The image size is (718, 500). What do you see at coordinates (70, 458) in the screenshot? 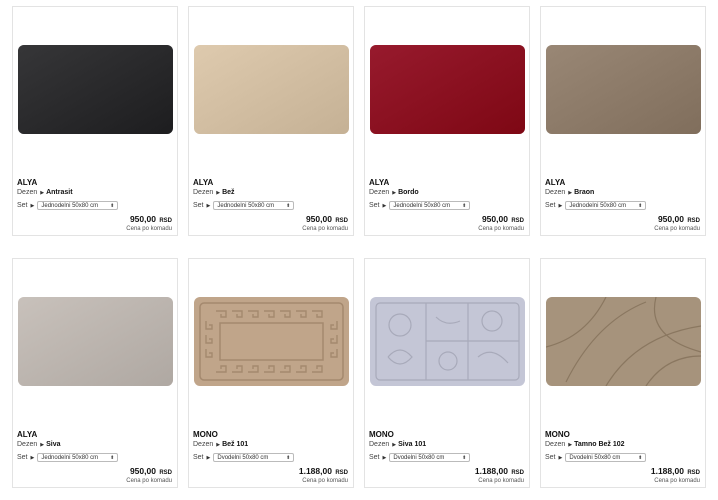
I see `set-select-value: Jednodelni 50x80 cm` at bounding box center [70, 458].